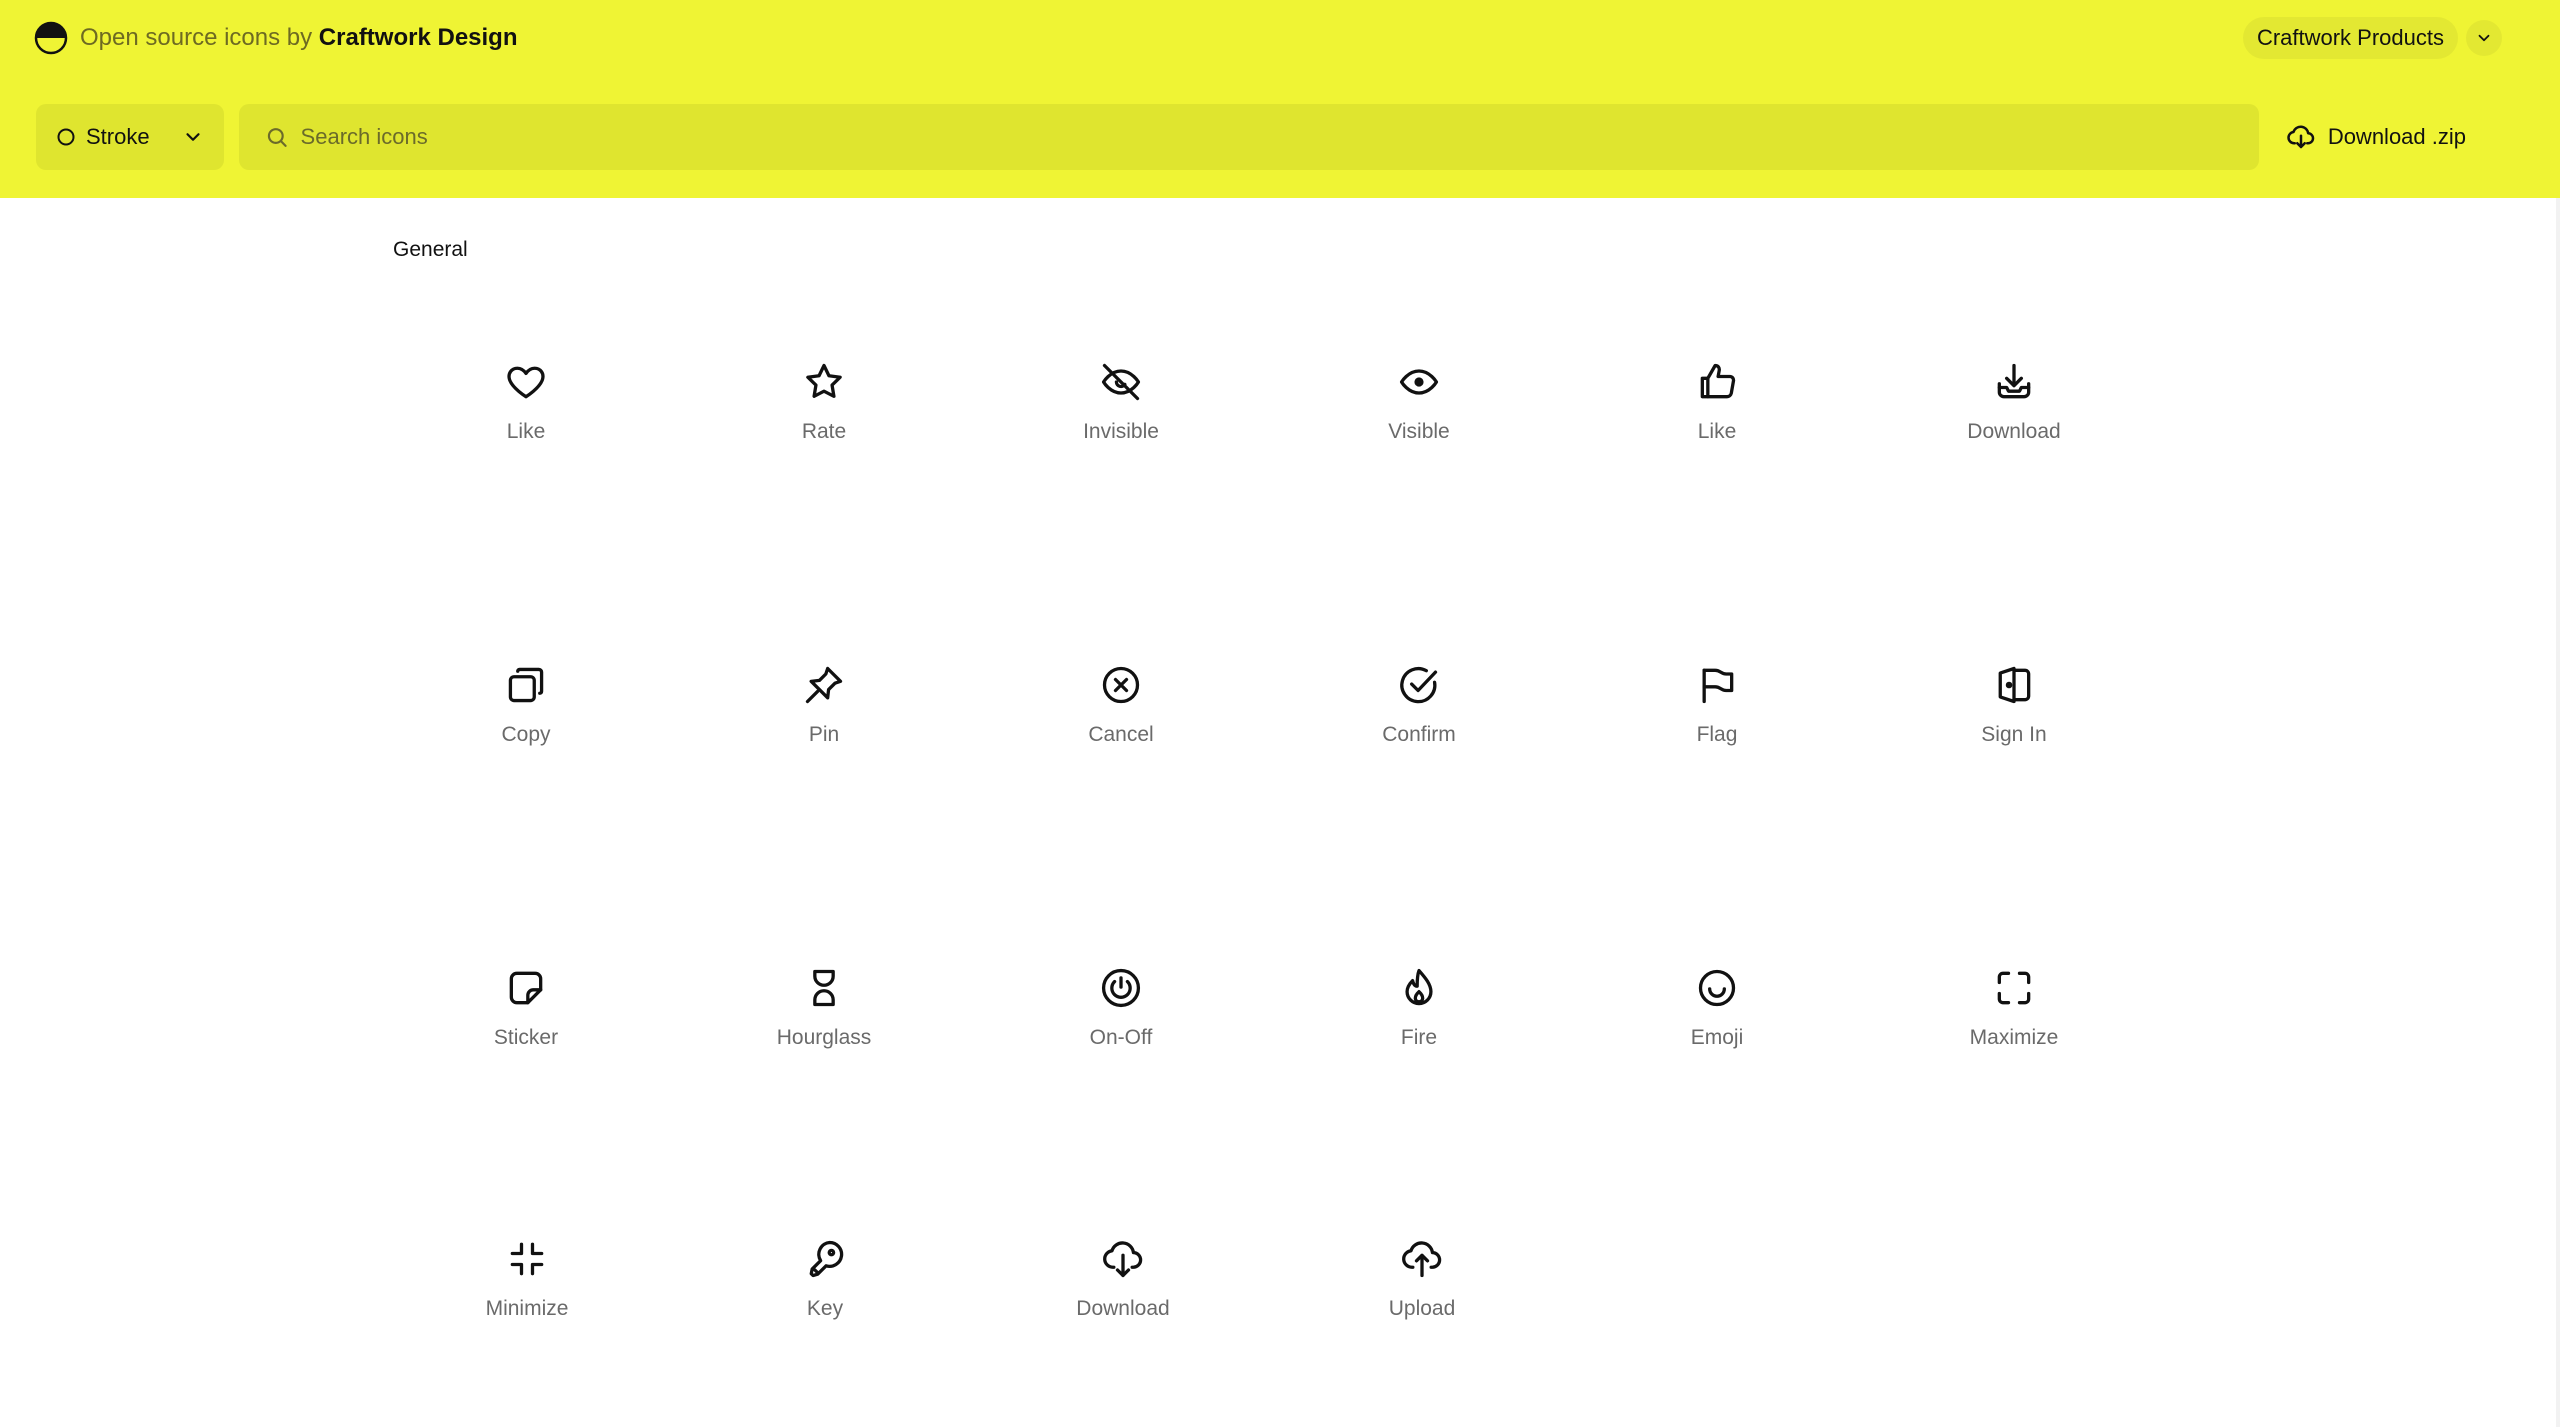  I want to click on icon-card: Sign In, so click(2014, 733).